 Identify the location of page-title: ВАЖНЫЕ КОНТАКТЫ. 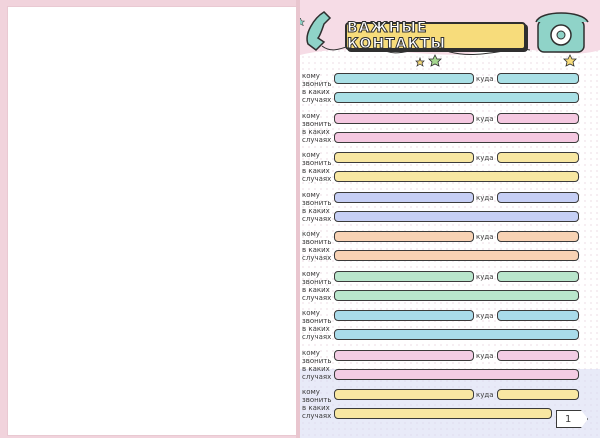
(396, 36).